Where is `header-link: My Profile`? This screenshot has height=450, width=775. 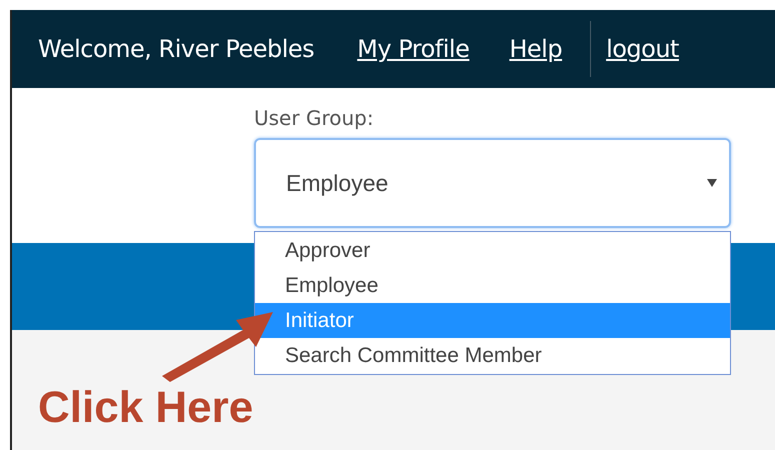 header-link: My Profile is located at coordinates (413, 49).